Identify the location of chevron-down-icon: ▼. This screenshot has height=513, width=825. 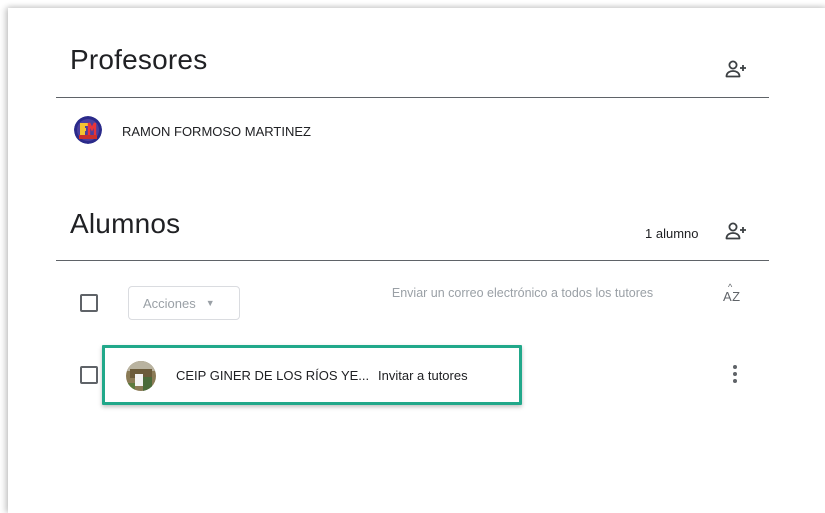
(210, 303).